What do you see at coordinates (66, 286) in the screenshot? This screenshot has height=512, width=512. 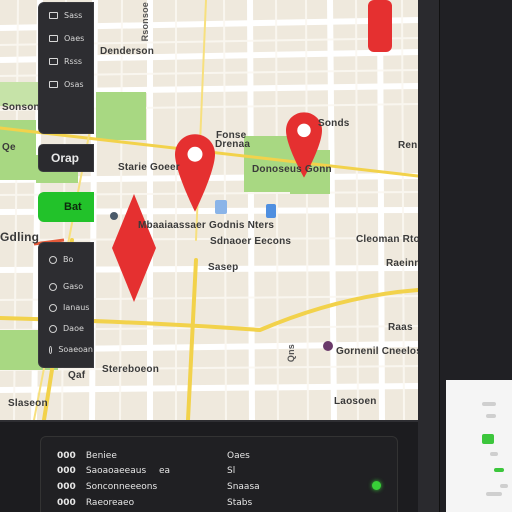 I see `option-item: Gaso` at bounding box center [66, 286].